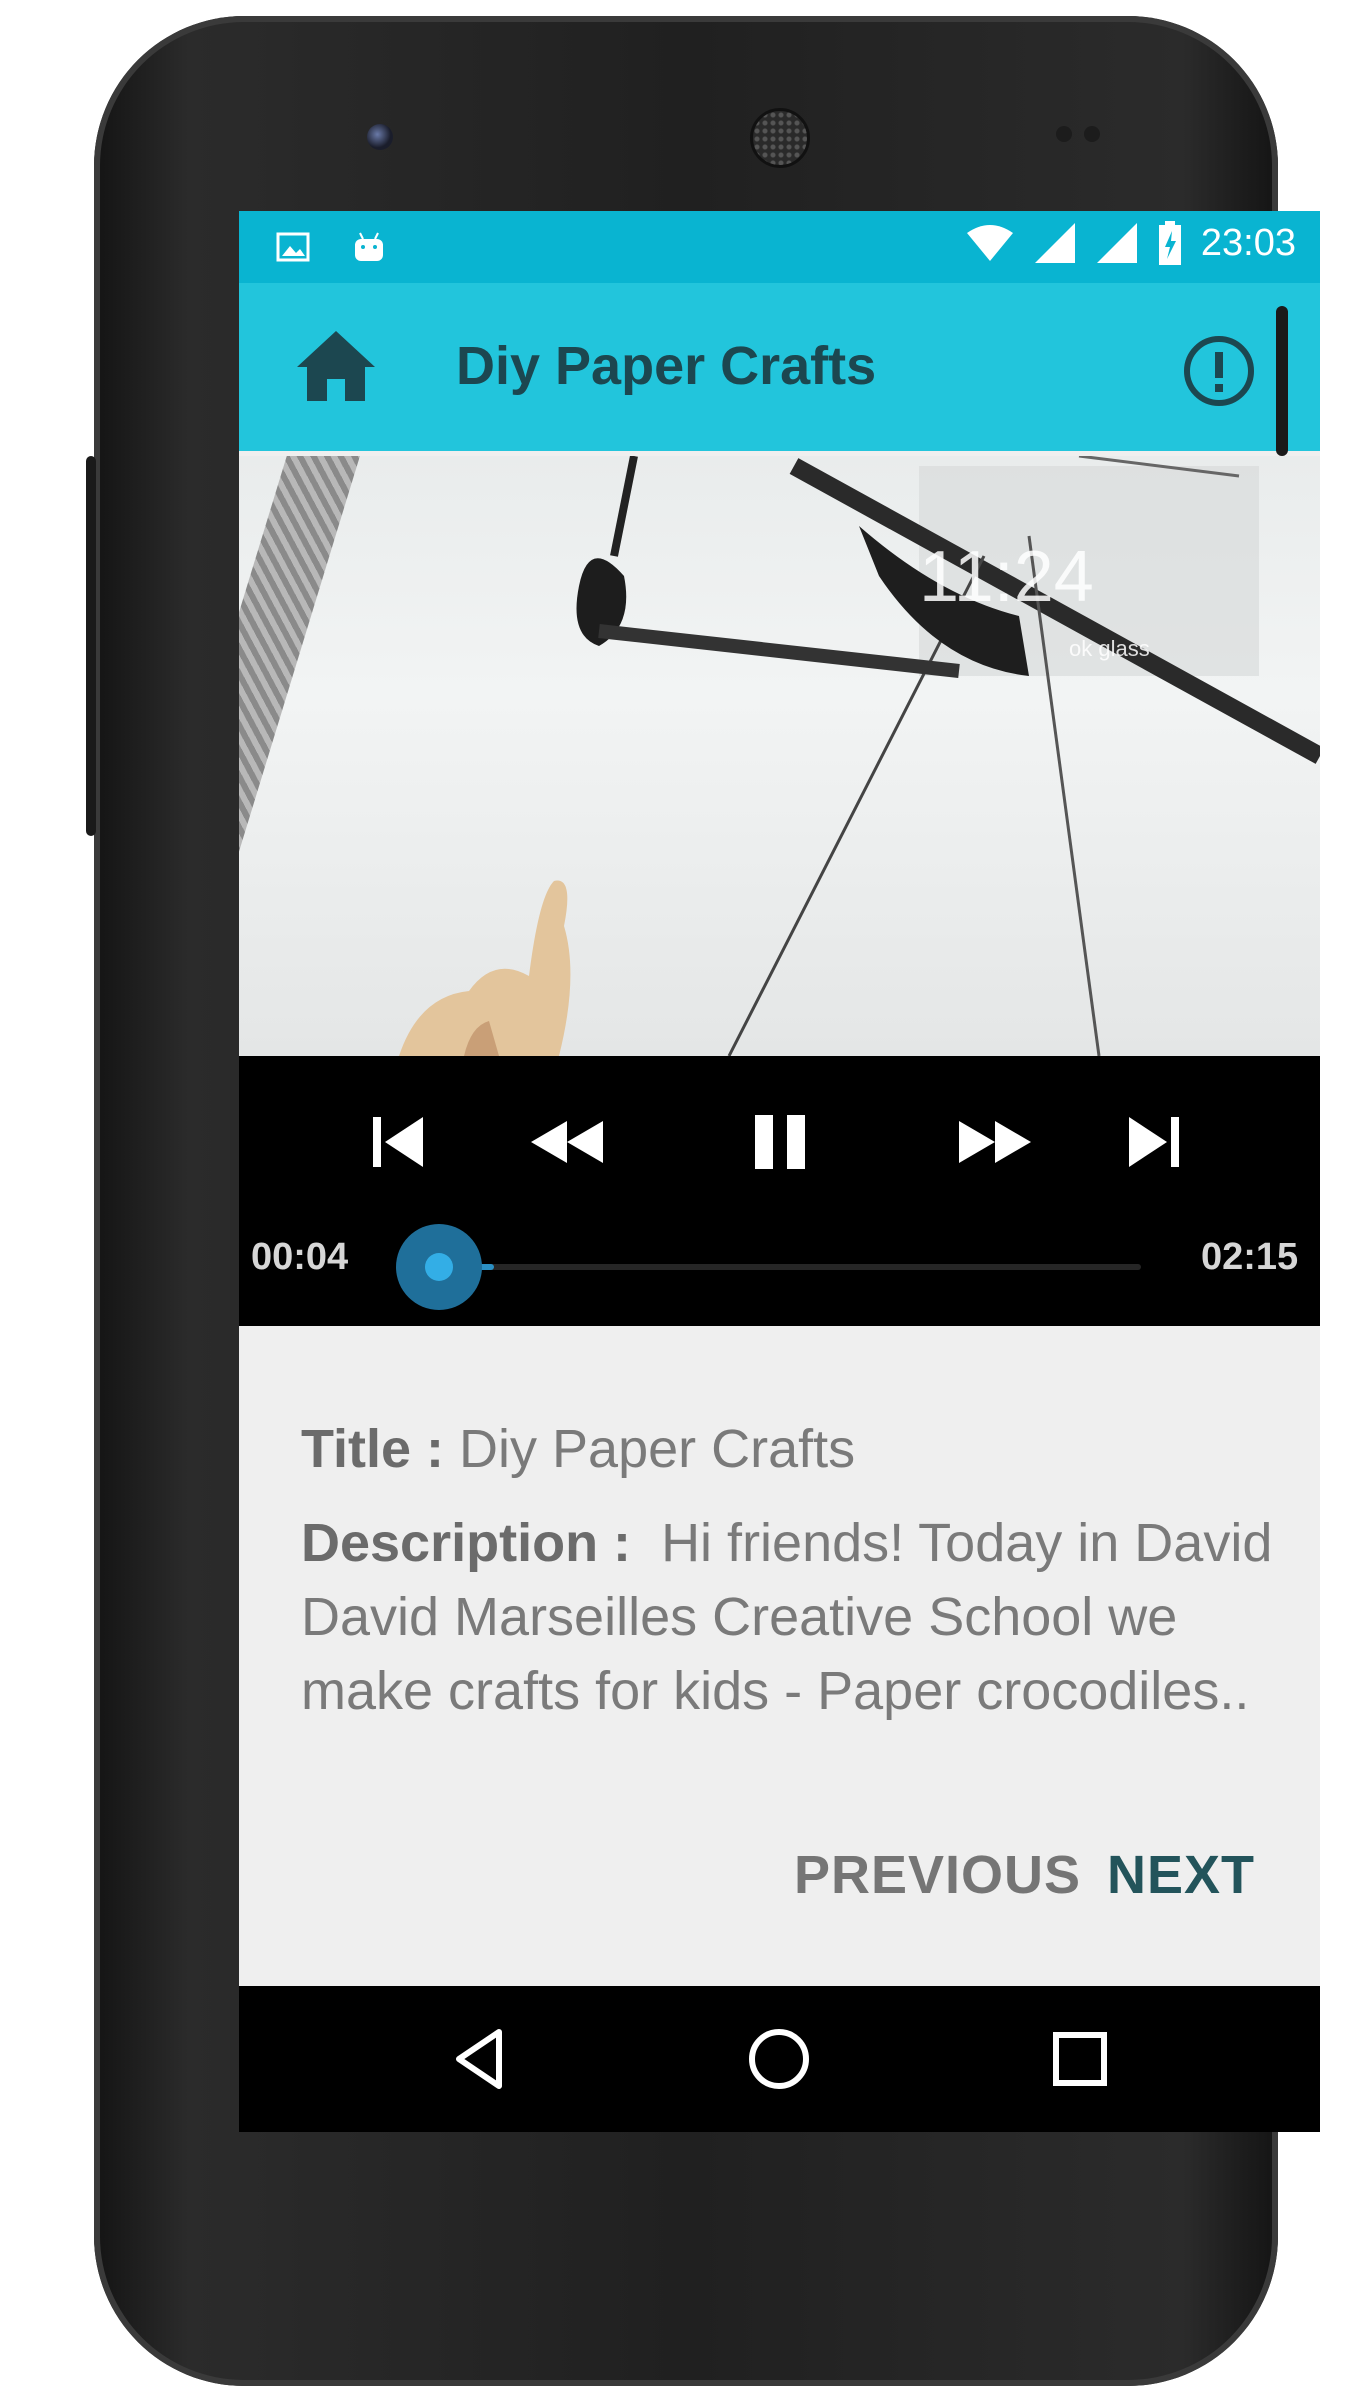 The height and width of the screenshot is (2405, 1370). What do you see at coordinates (995, 1142) in the screenshot?
I see `fast-forward-icon` at bounding box center [995, 1142].